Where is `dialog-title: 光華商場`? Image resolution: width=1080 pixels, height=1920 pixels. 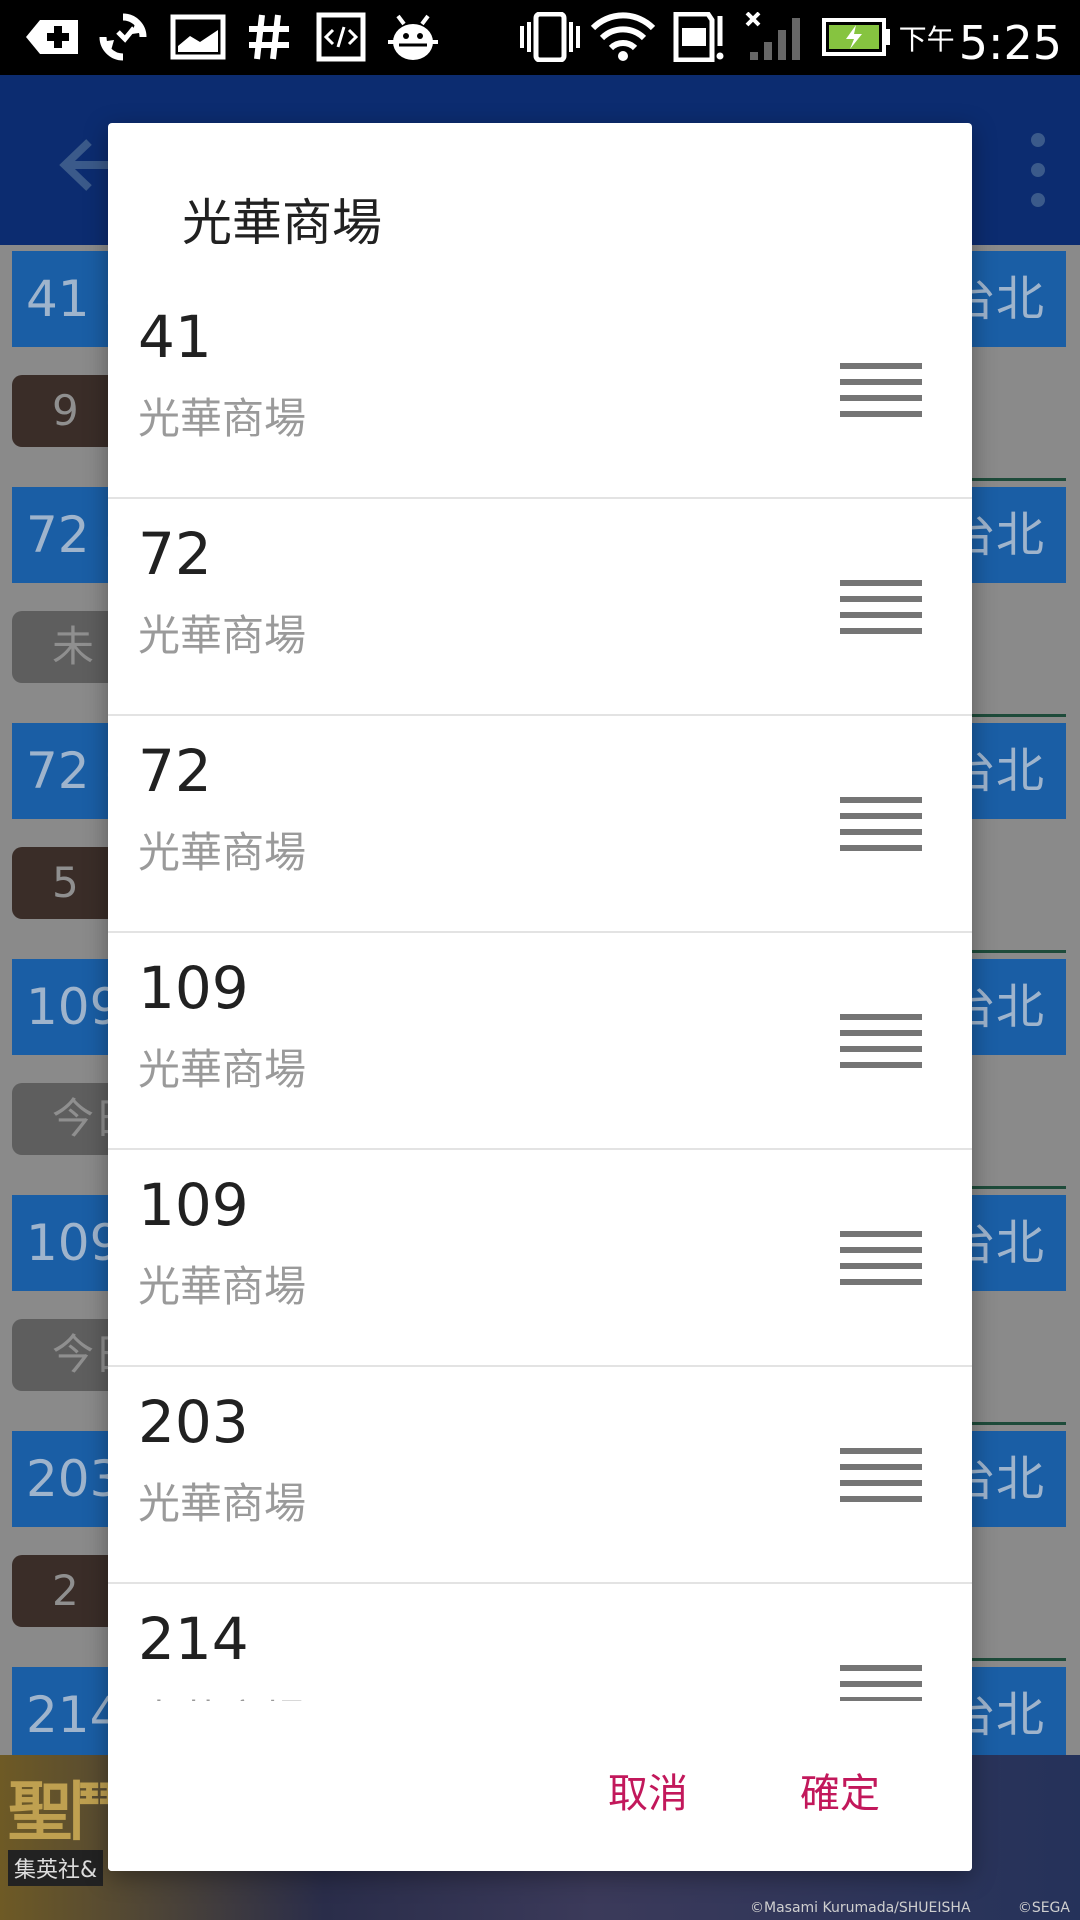
dialog-title: 光華商場 is located at coordinates (282, 223).